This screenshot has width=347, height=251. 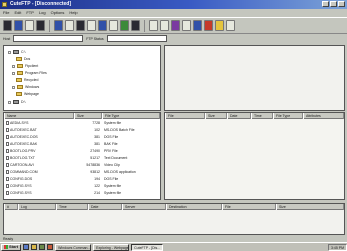 I want to click on start-button: Start, so click(x=11, y=247).